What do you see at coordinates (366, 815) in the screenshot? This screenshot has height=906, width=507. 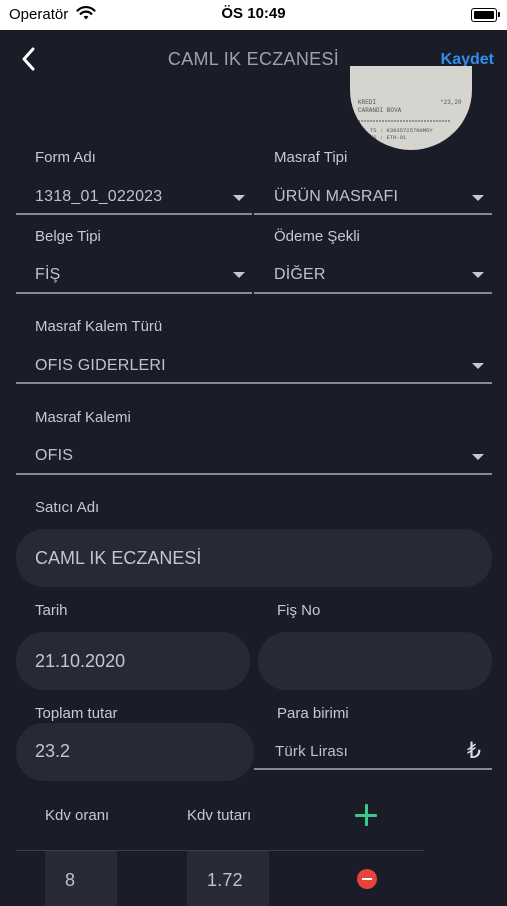 I see `add-kdv-button` at bounding box center [366, 815].